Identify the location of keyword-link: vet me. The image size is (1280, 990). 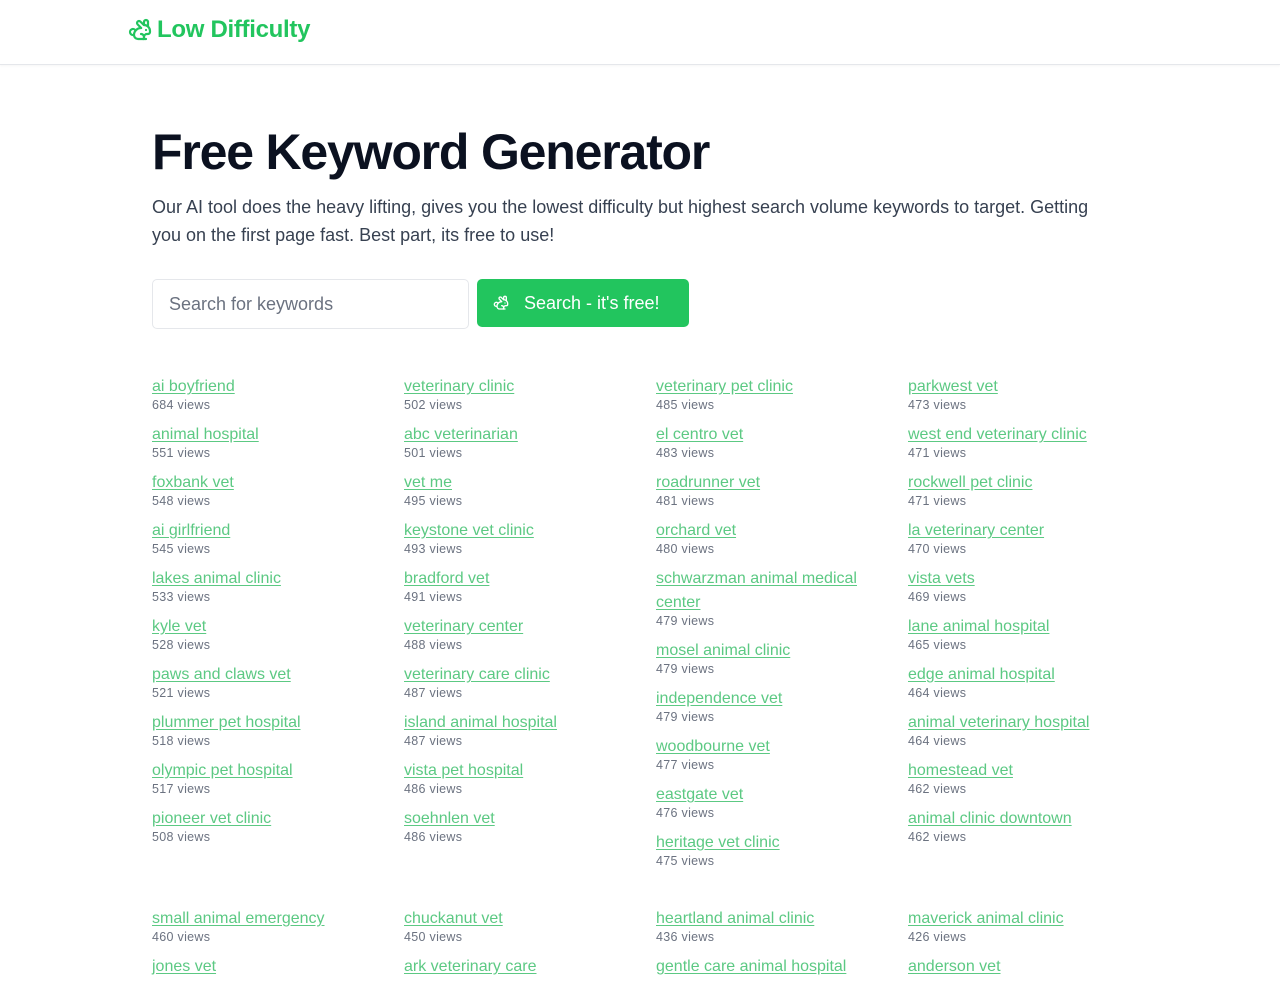
(514, 483).